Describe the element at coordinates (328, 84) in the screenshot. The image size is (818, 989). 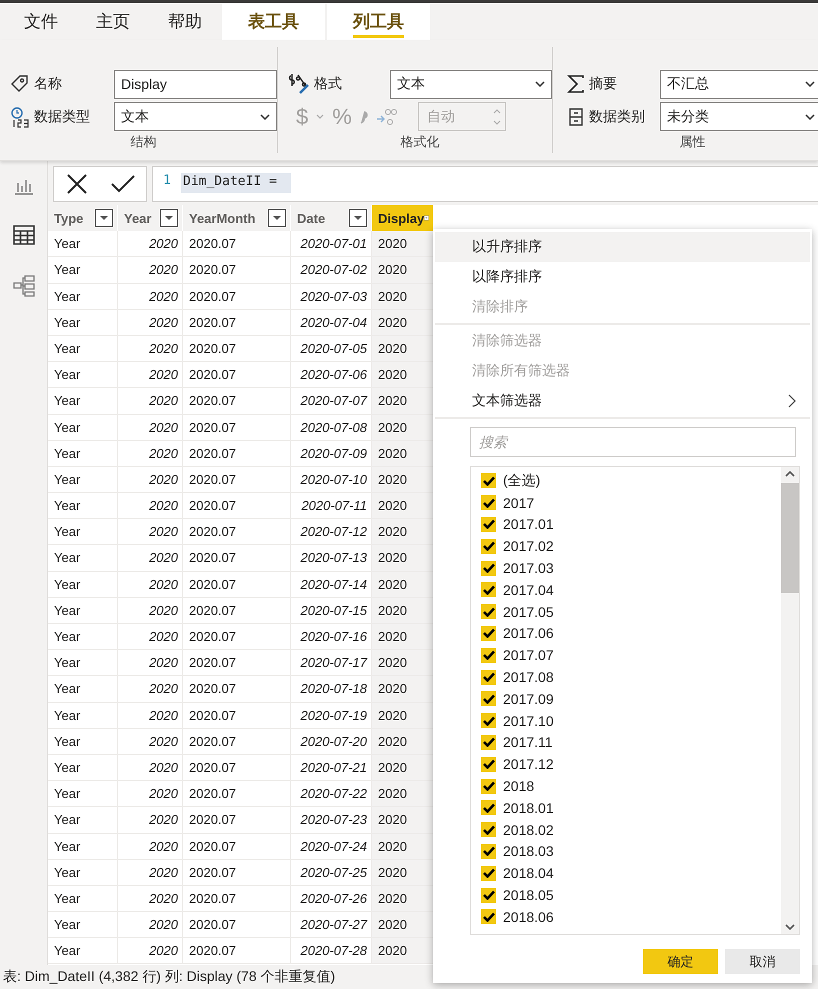
I see `format-label: 格式` at that location.